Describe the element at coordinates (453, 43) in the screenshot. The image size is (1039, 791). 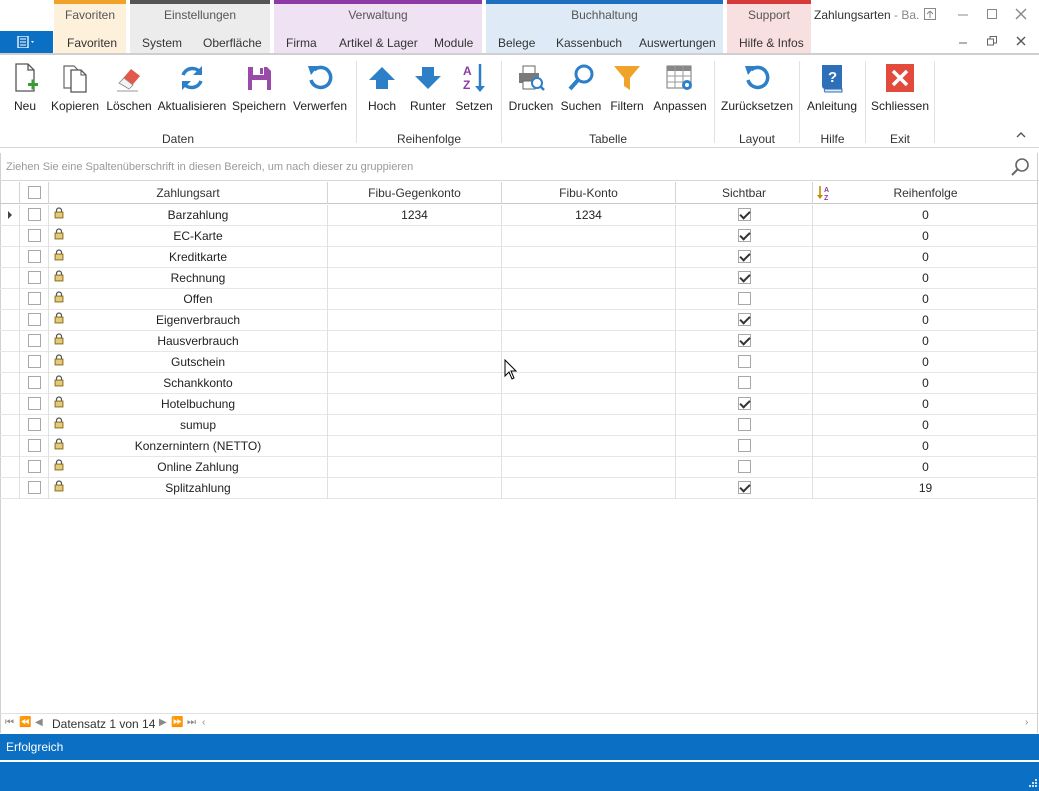
I see `tab-module: Module` at that location.